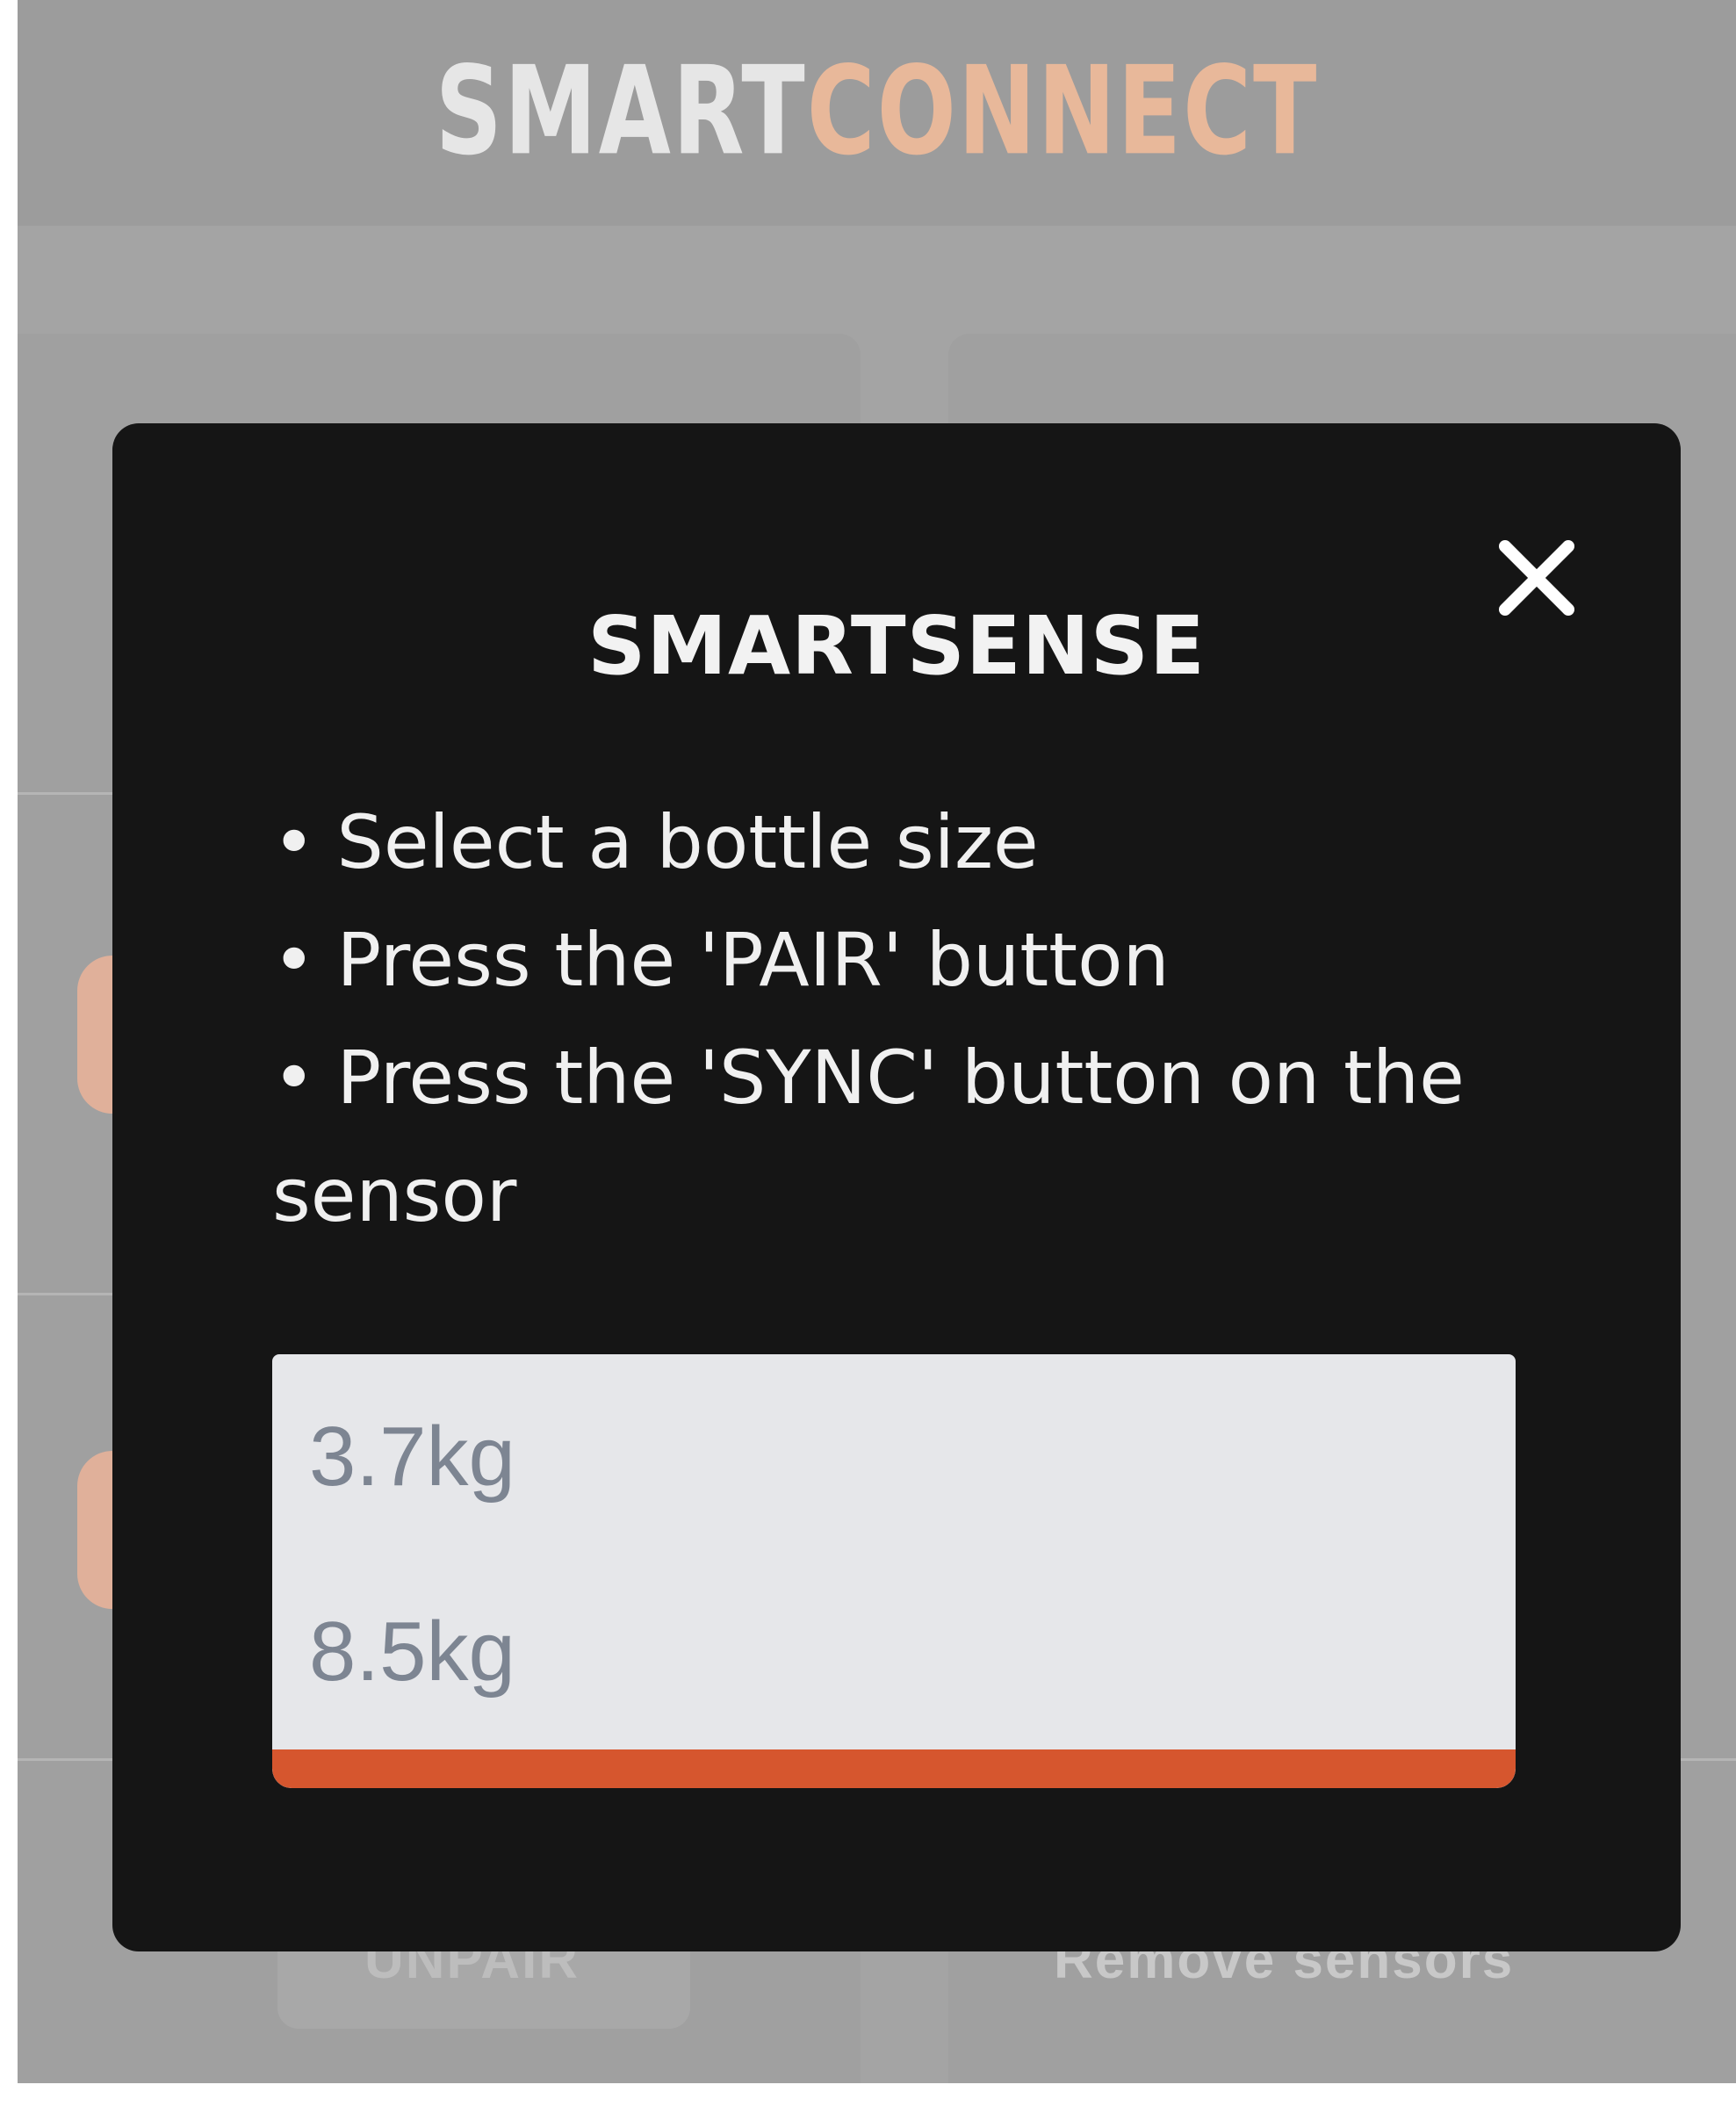  I want to click on instruction-text: Select a bottle size, so click(687, 842).